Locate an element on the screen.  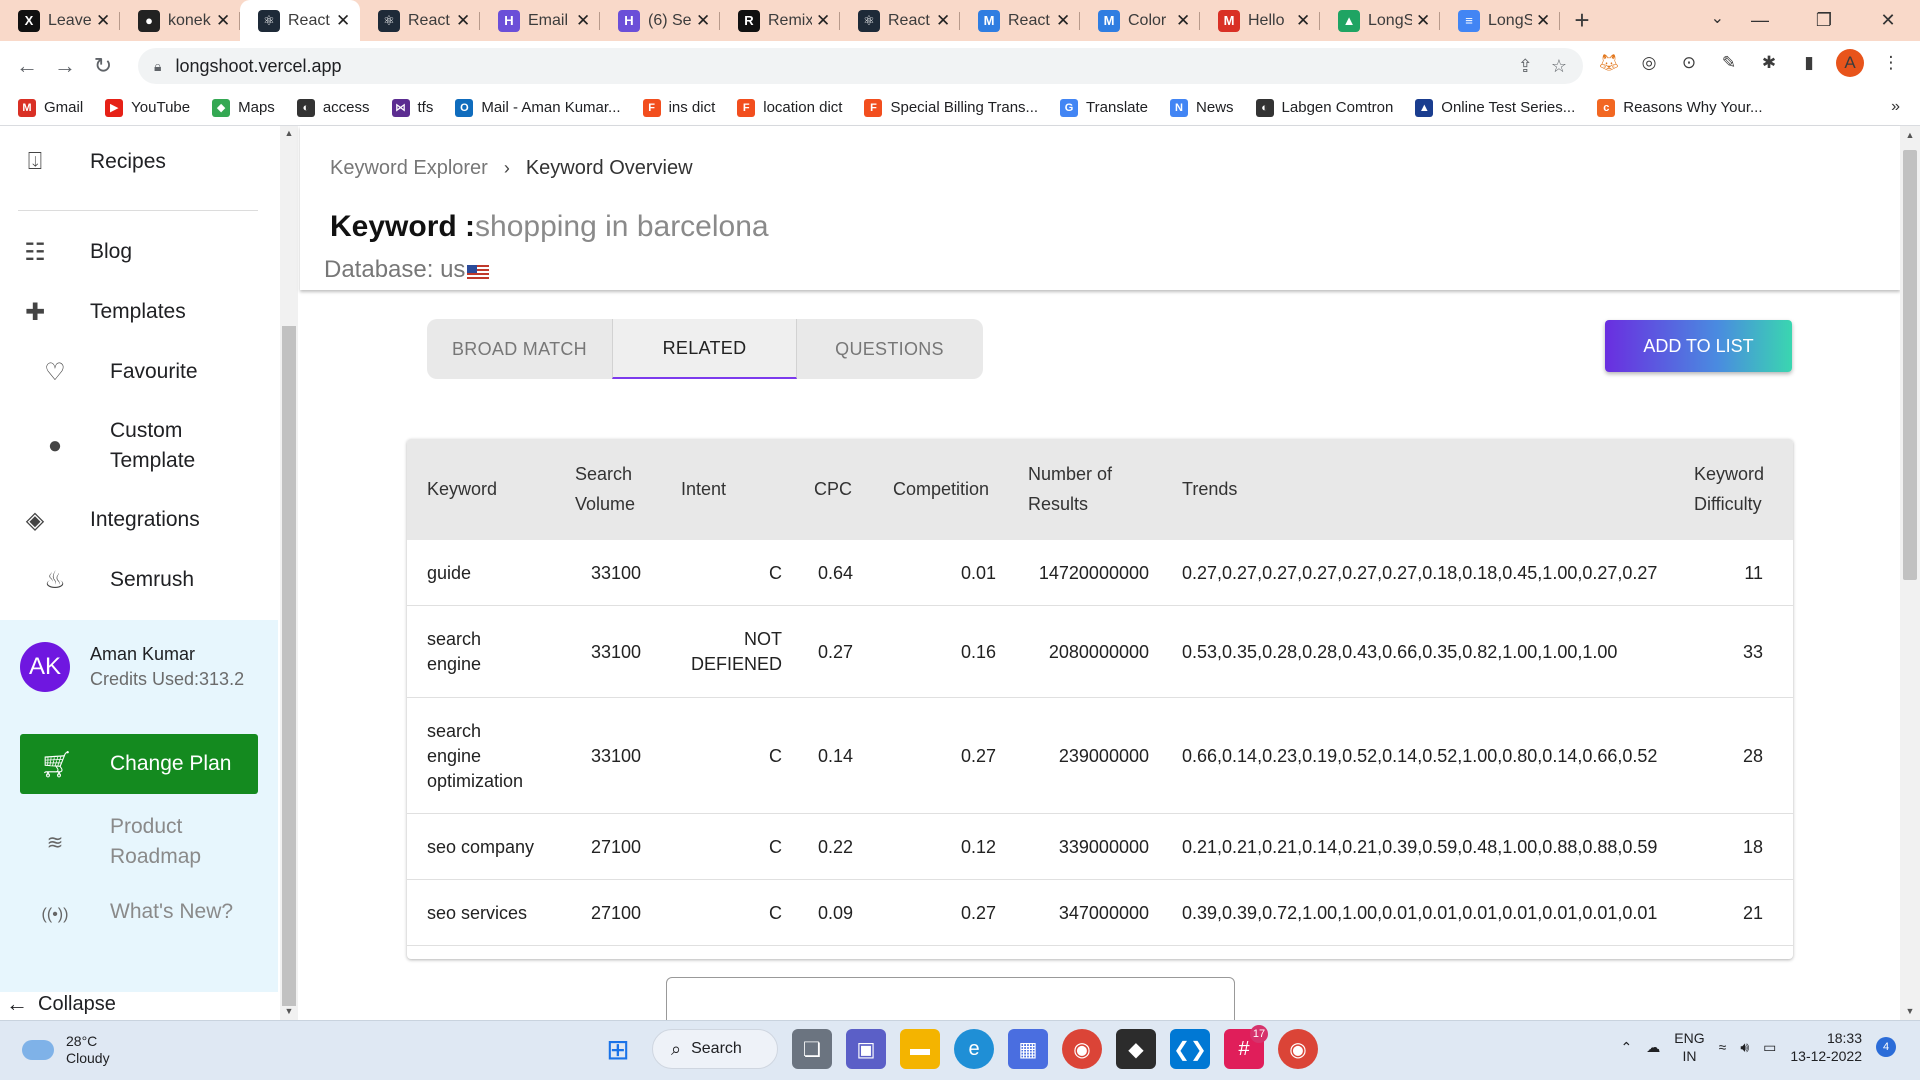
address-bar: 🔒︎ longshoot.vercel.app ⇪ ☆ is located at coordinates (860, 66).